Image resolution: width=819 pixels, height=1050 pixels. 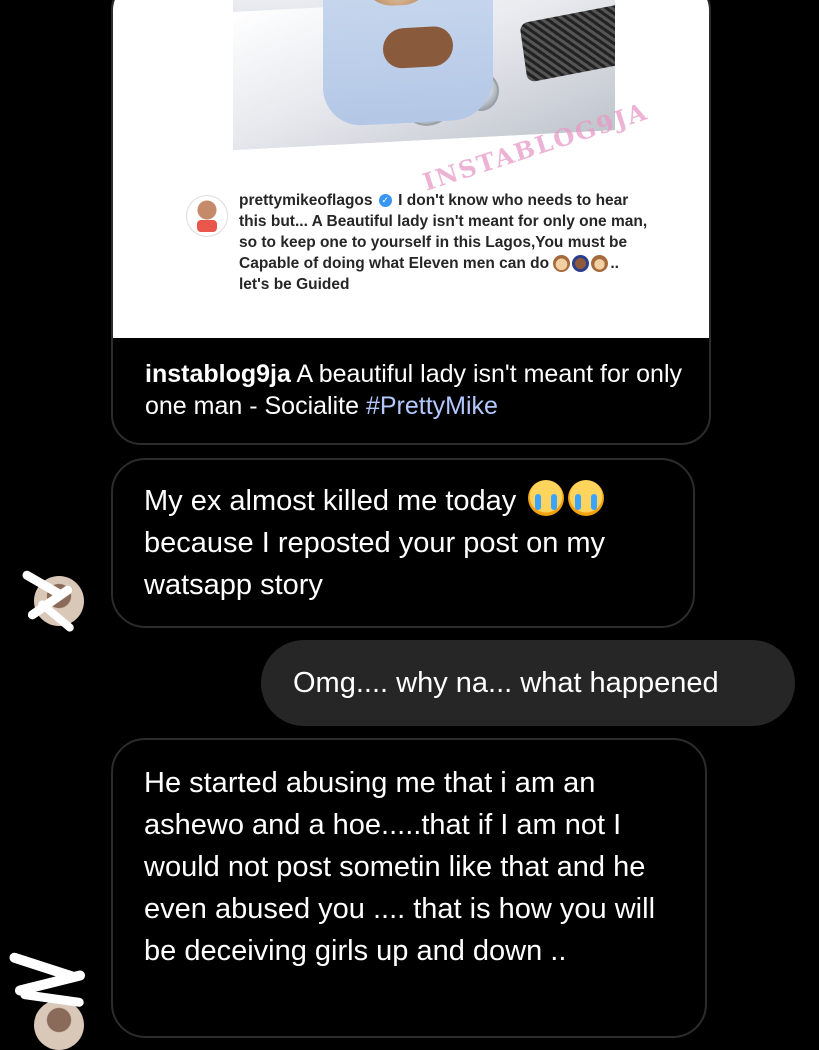 What do you see at coordinates (385, 201) in the screenshot?
I see `verified-icon: ✓` at bounding box center [385, 201].